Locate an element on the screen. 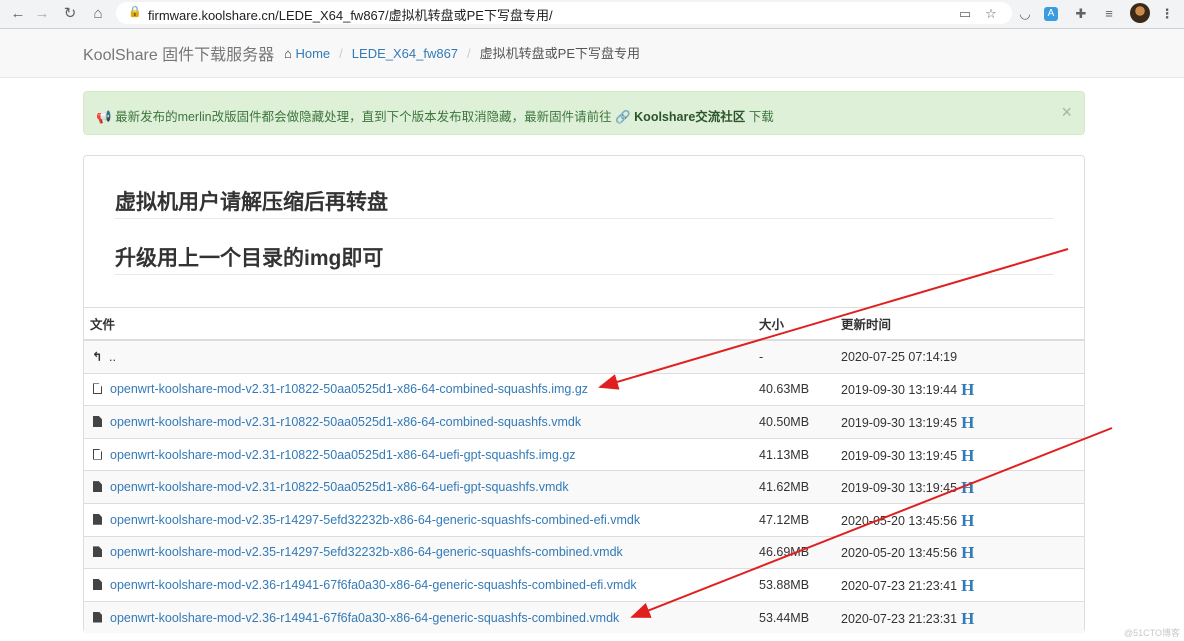 This screenshot has width=1184, height=641. file-size: 53.44MB is located at coordinates (794, 617).